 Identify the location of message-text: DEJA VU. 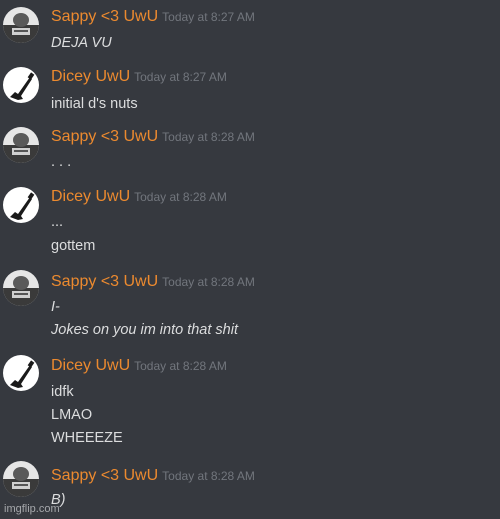
(81, 43).